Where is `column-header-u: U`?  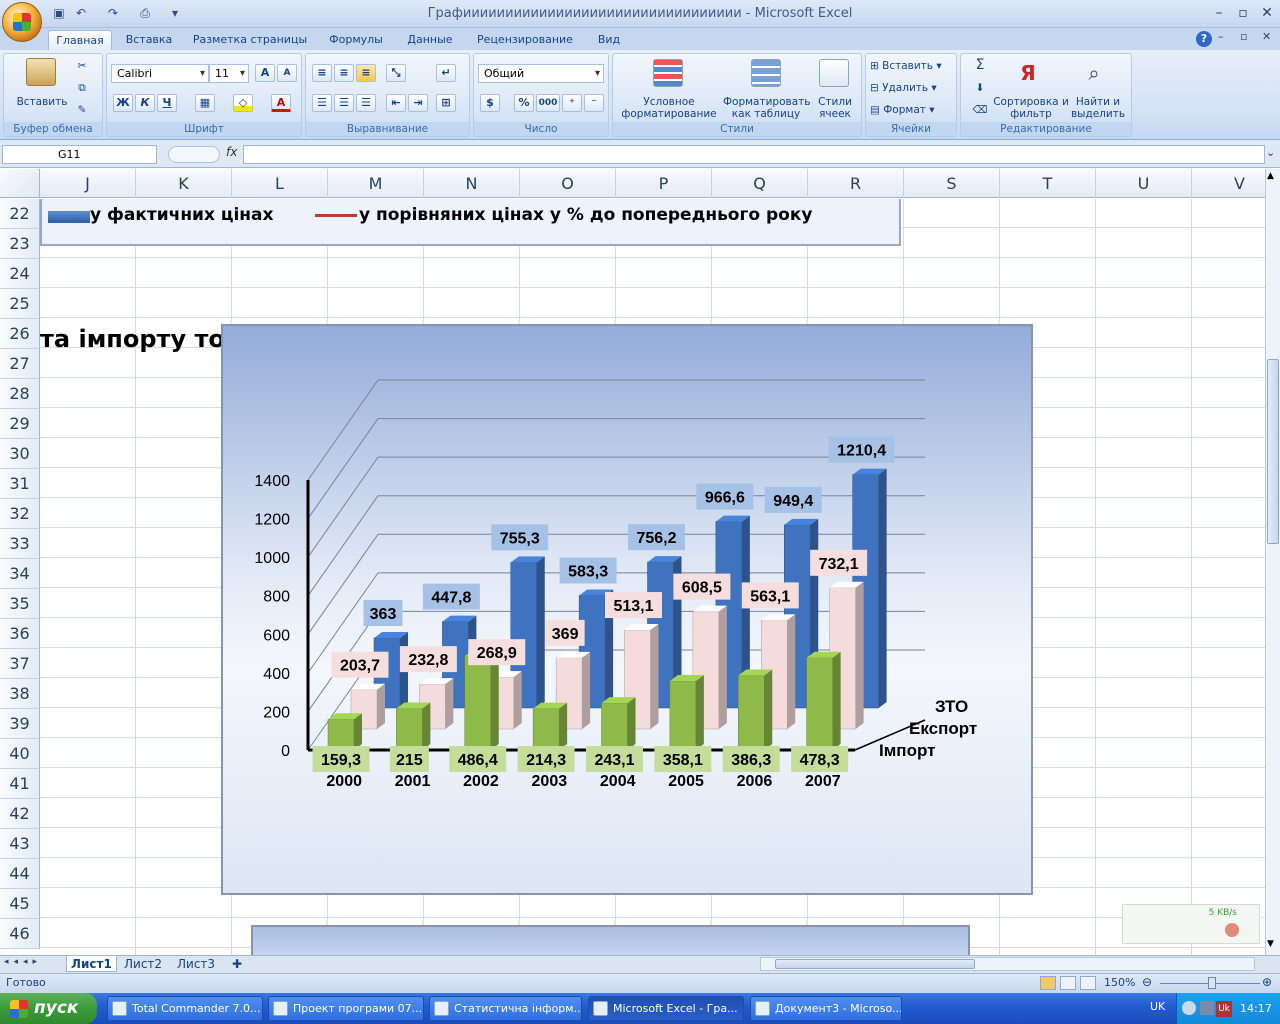 column-header-u: U is located at coordinates (1144, 183).